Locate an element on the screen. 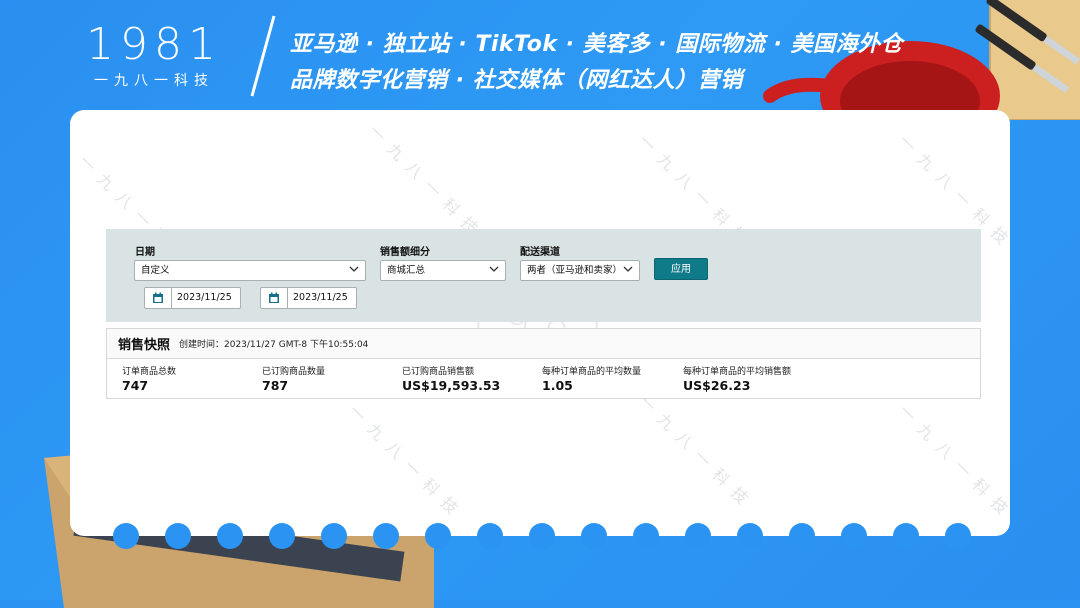 This screenshot has height=608, width=1080. company-logo: 1981 一九八一科技 is located at coordinates (154, 57).